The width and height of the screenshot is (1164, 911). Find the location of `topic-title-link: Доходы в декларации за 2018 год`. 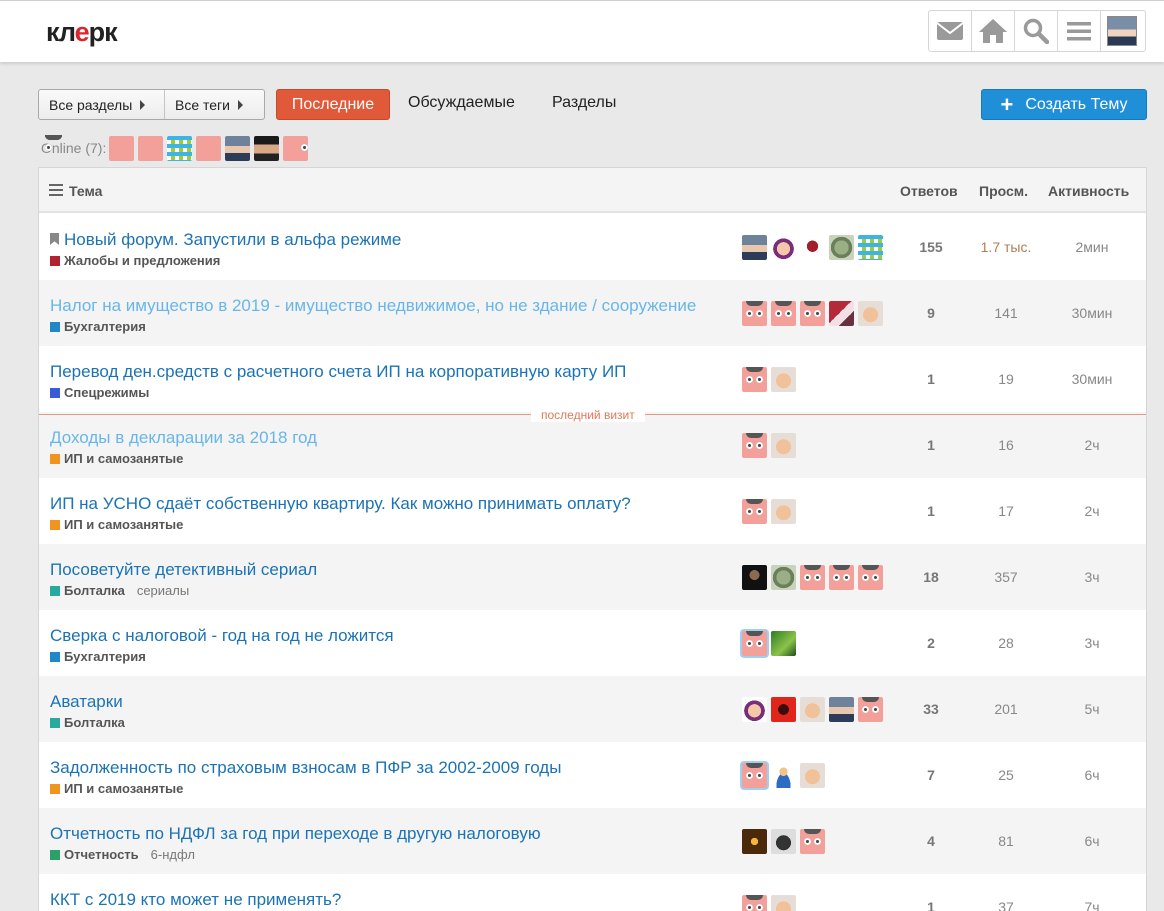

topic-title-link: Доходы в декларации за 2018 год is located at coordinates (183, 438).